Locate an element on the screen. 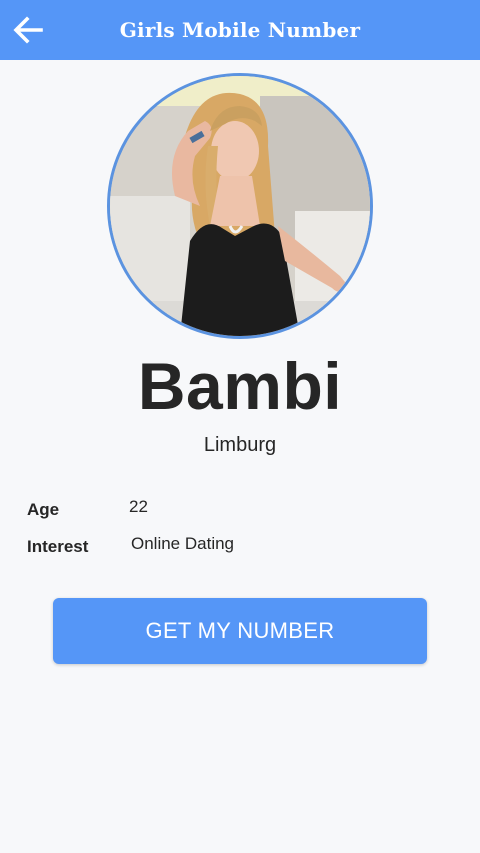 The width and height of the screenshot is (480, 853). app-bar: Girls Mobile Number is located at coordinates (240, 30).